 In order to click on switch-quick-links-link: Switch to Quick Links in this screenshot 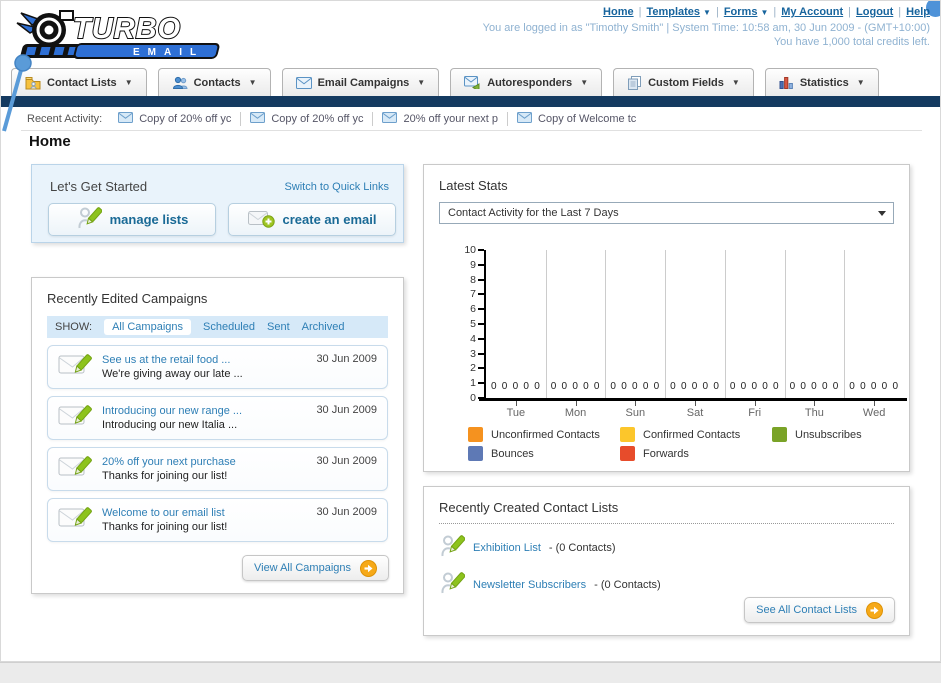, I will do `click(336, 187)`.